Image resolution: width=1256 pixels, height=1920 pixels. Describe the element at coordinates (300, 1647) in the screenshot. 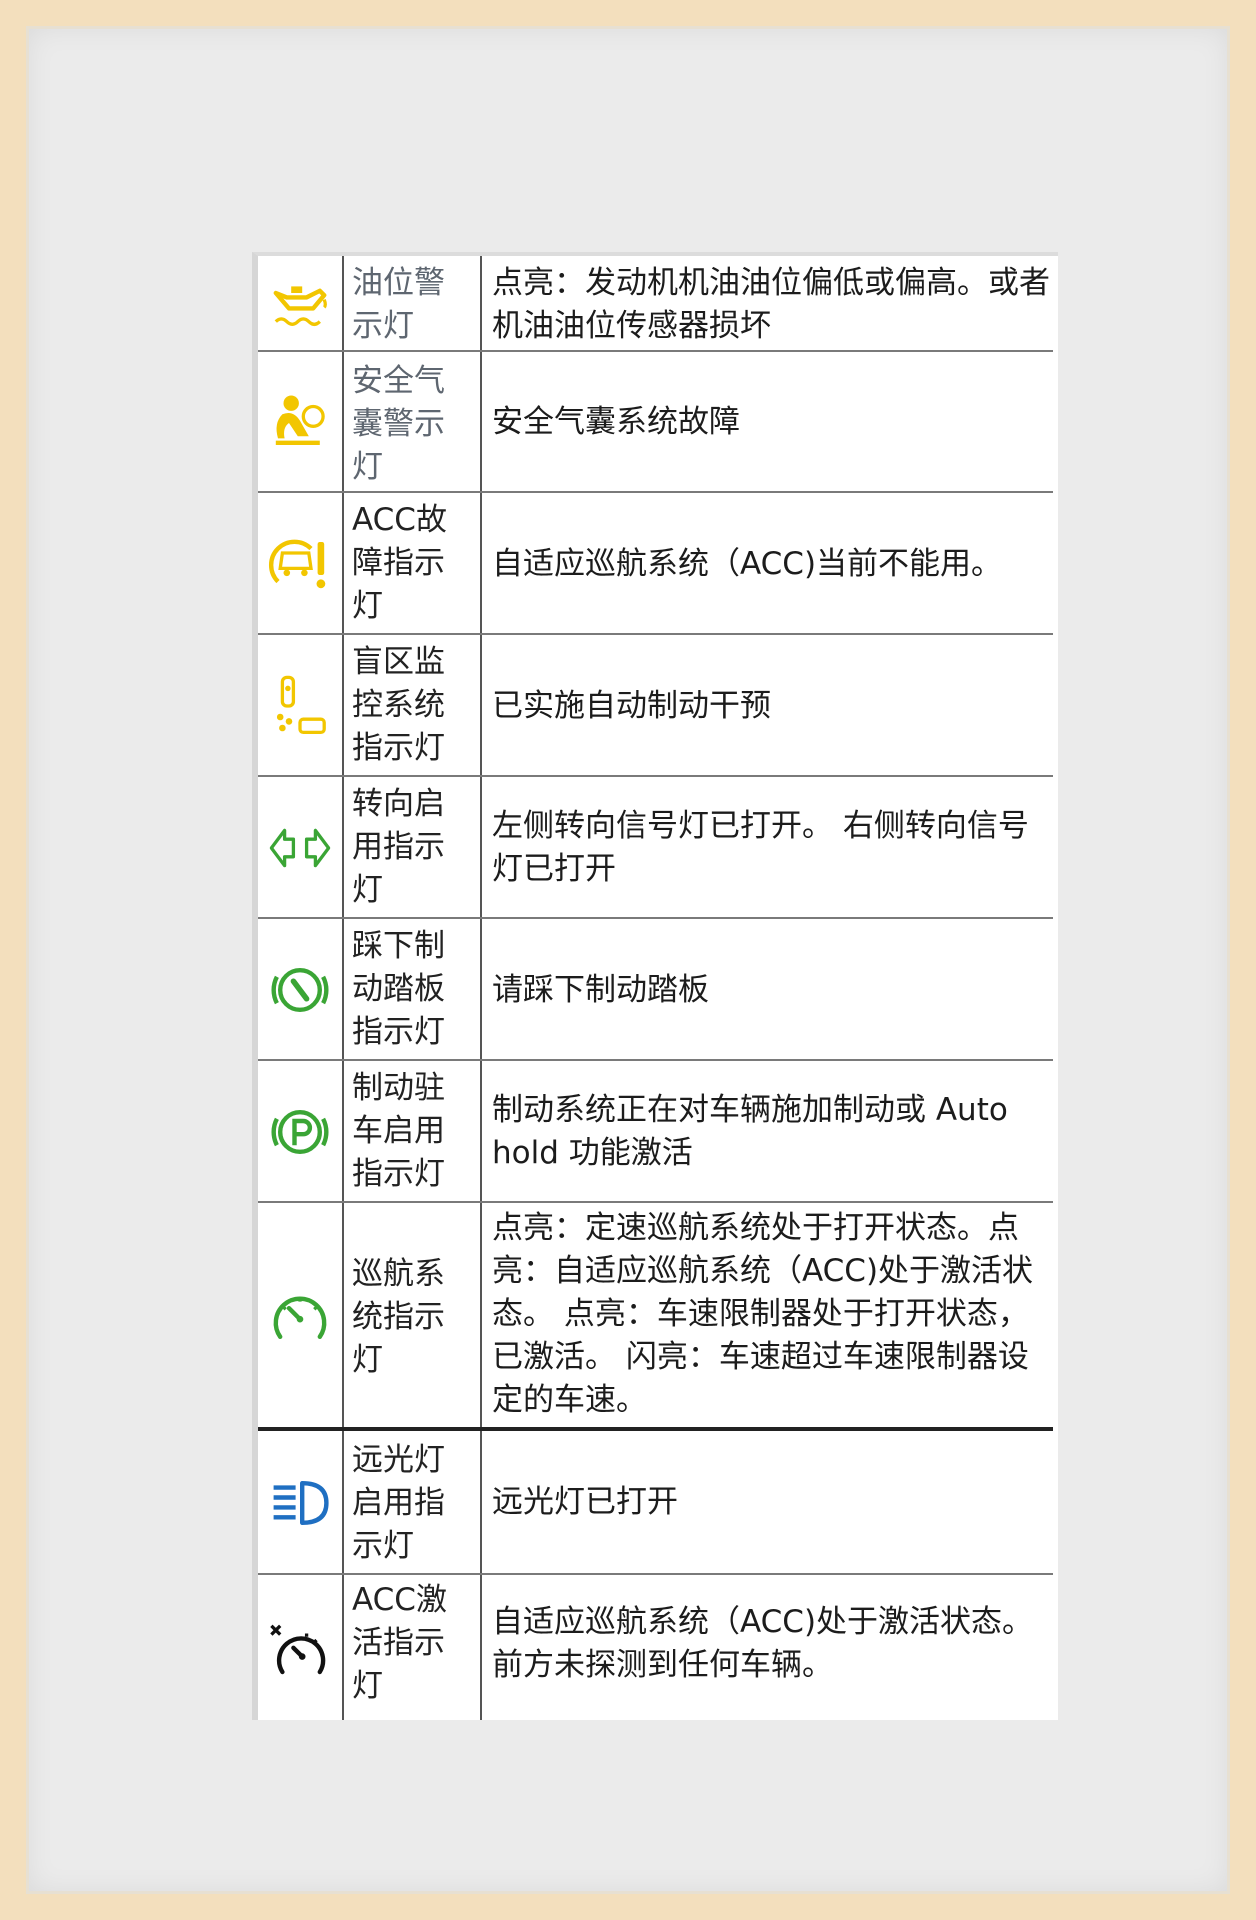

I see `acc-active-icon` at that location.